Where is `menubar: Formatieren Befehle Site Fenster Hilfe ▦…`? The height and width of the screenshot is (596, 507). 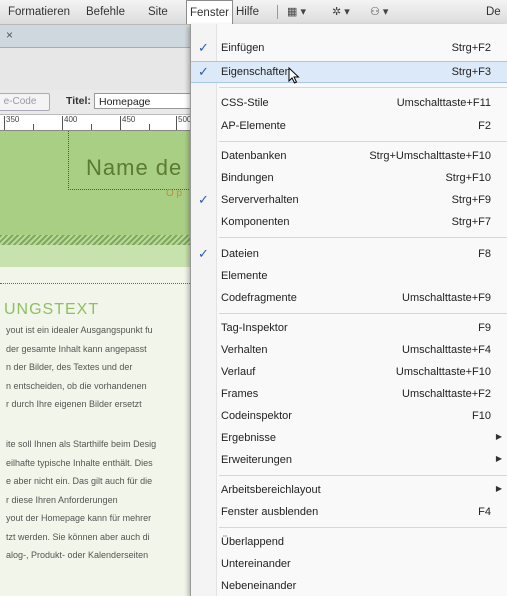
menubar: Formatieren Befehle Site Fenster Hilfe ▦… is located at coordinates (253, 12).